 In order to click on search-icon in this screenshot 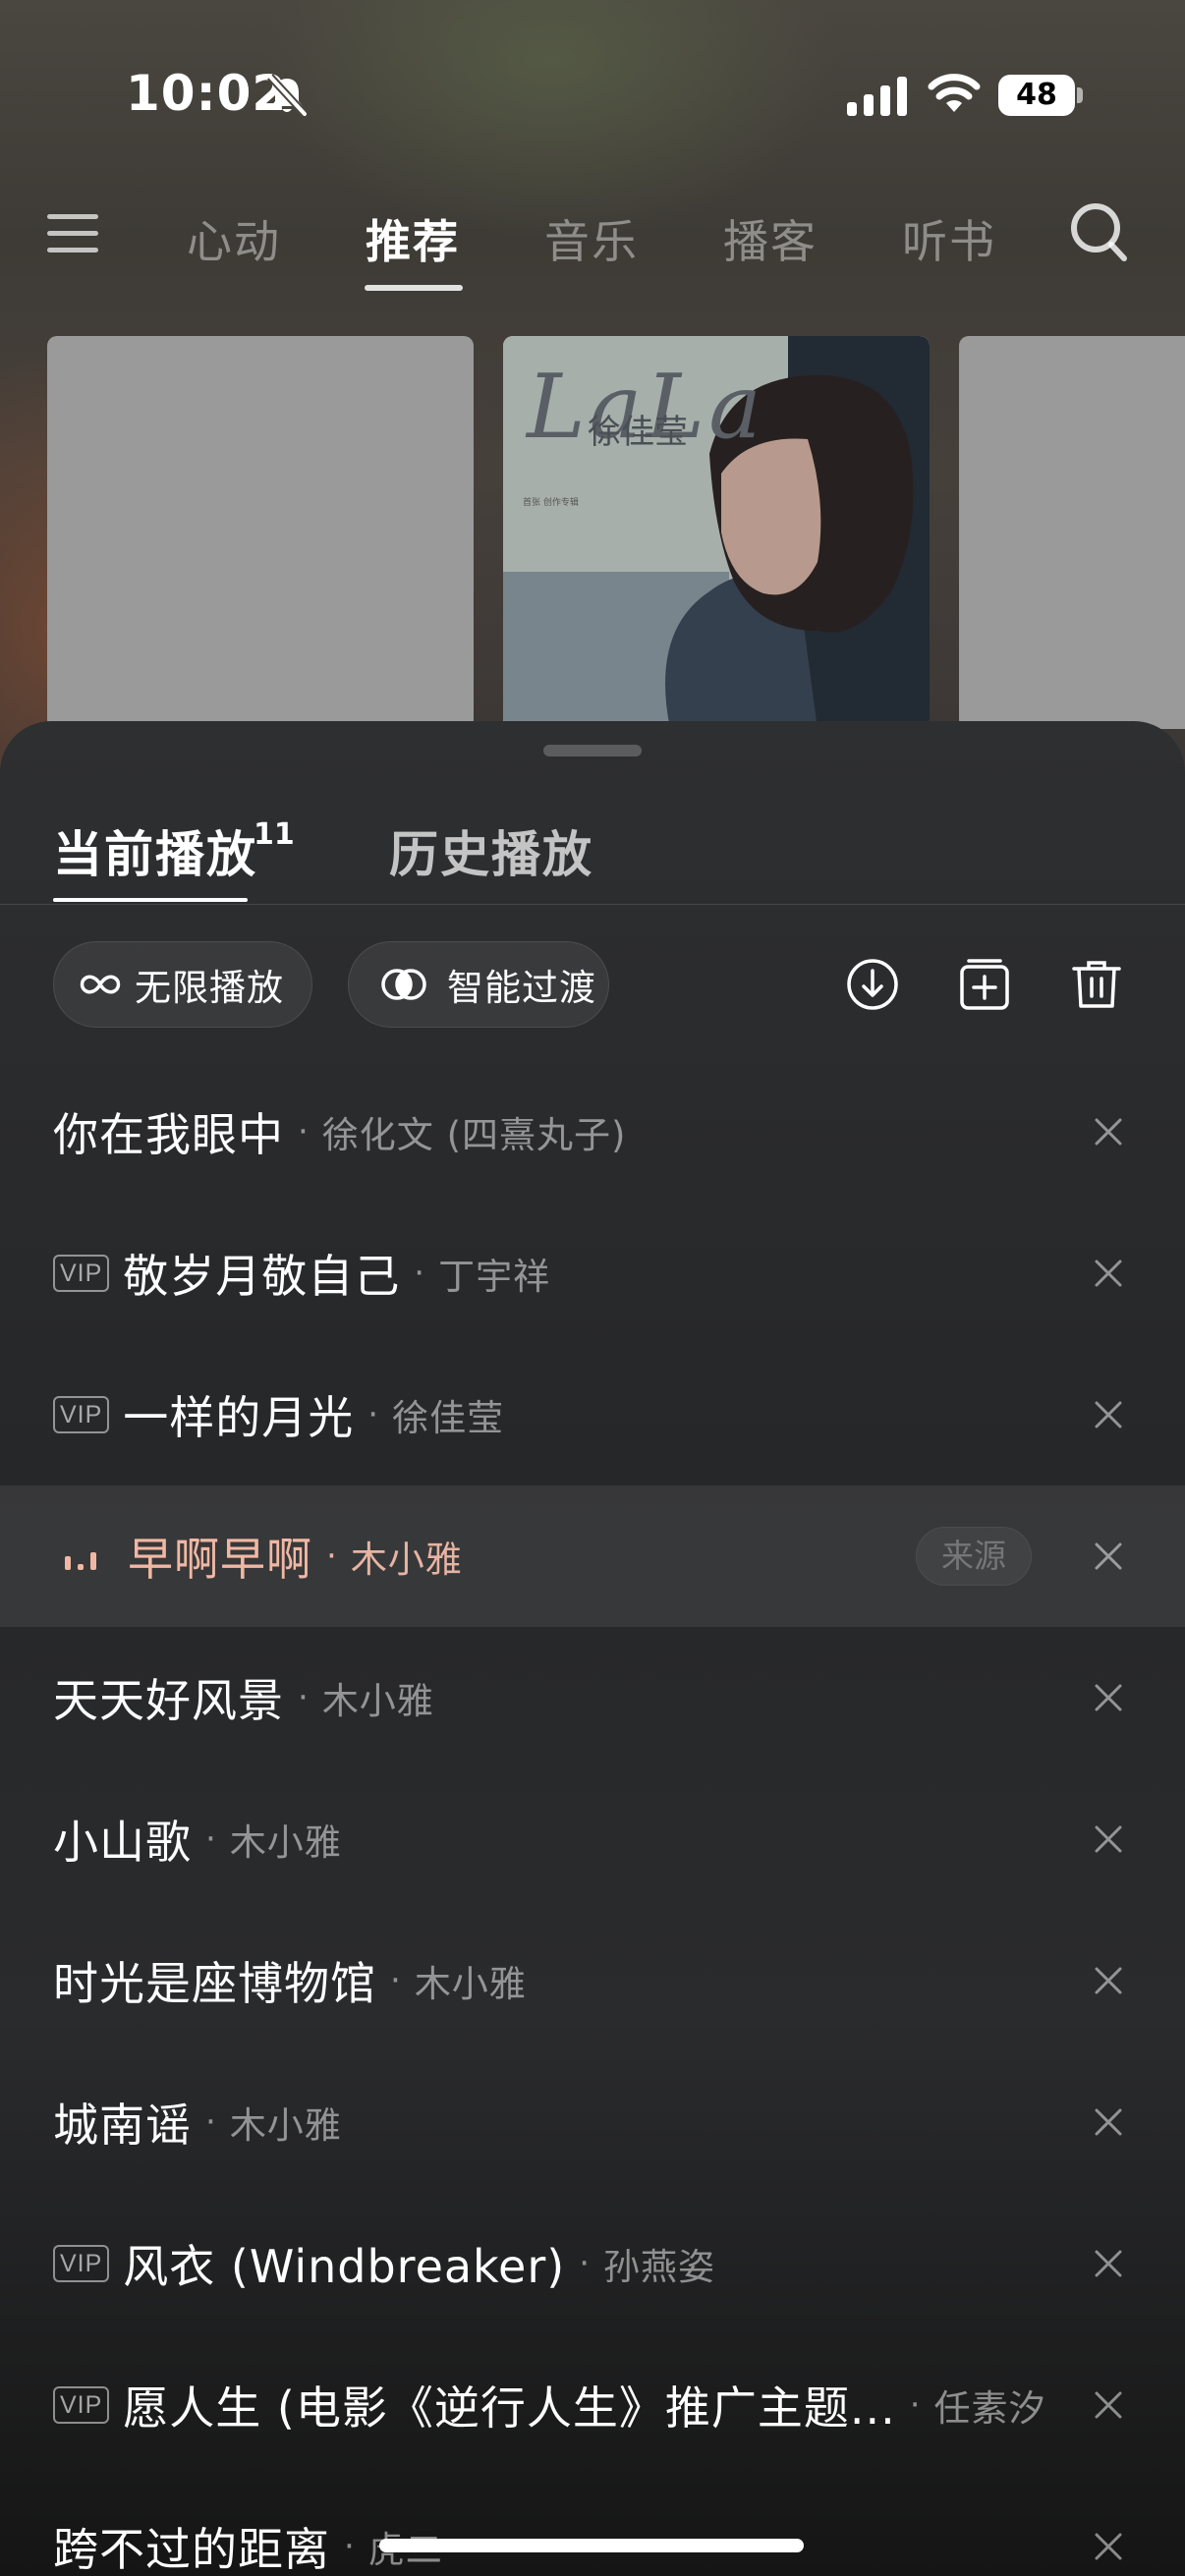, I will do `click(1100, 232)`.